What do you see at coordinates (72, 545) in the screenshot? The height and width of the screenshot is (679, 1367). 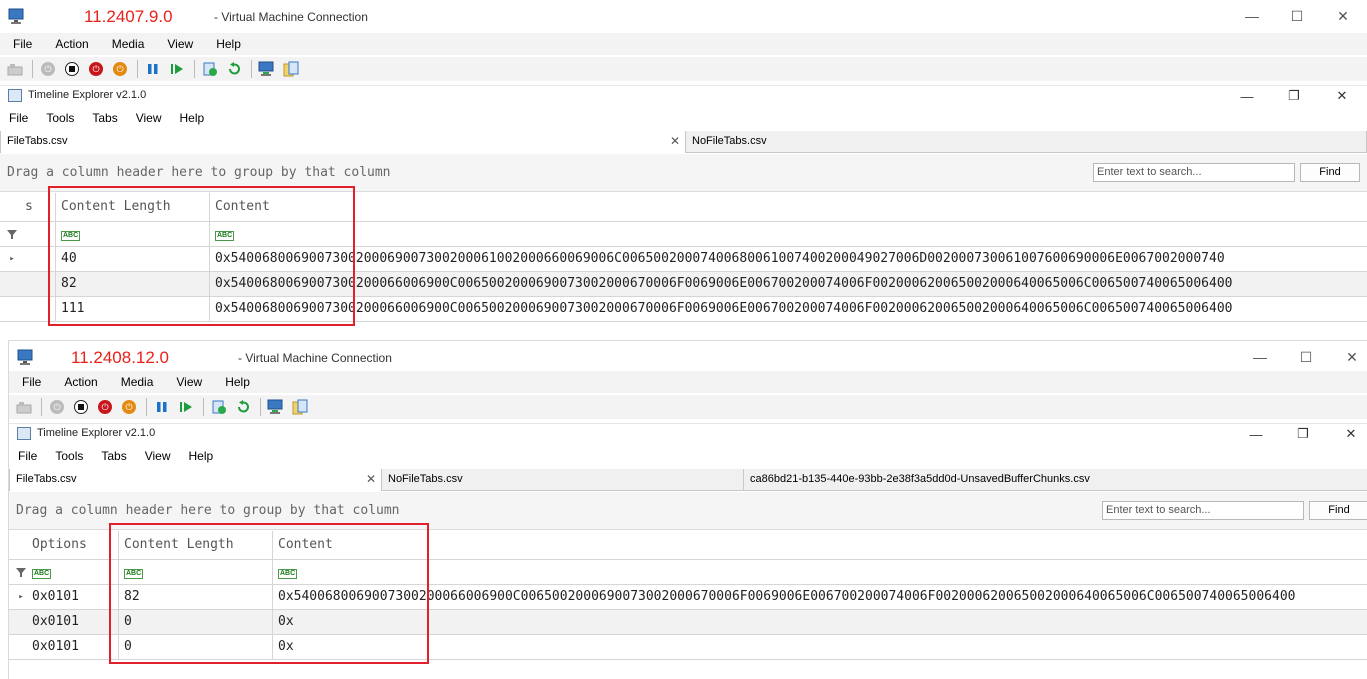 I see `column-header-options: Options` at bounding box center [72, 545].